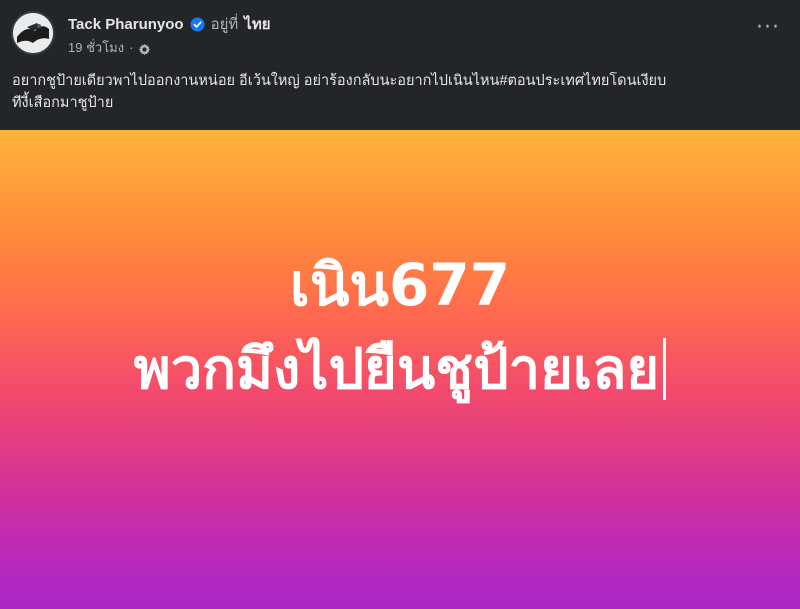 The width and height of the screenshot is (800, 609). Describe the element at coordinates (144, 48) in the screenshot. I see `gear-icon` at that location.